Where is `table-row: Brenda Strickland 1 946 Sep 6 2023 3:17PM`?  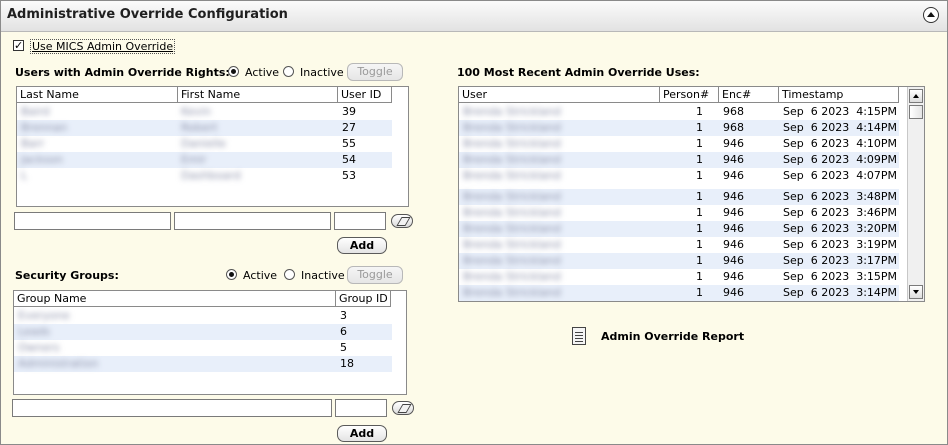 table-row: Brenda Strickland 1 946 Sep 6 2023 3:17PM is located at coordinates (679, 261).